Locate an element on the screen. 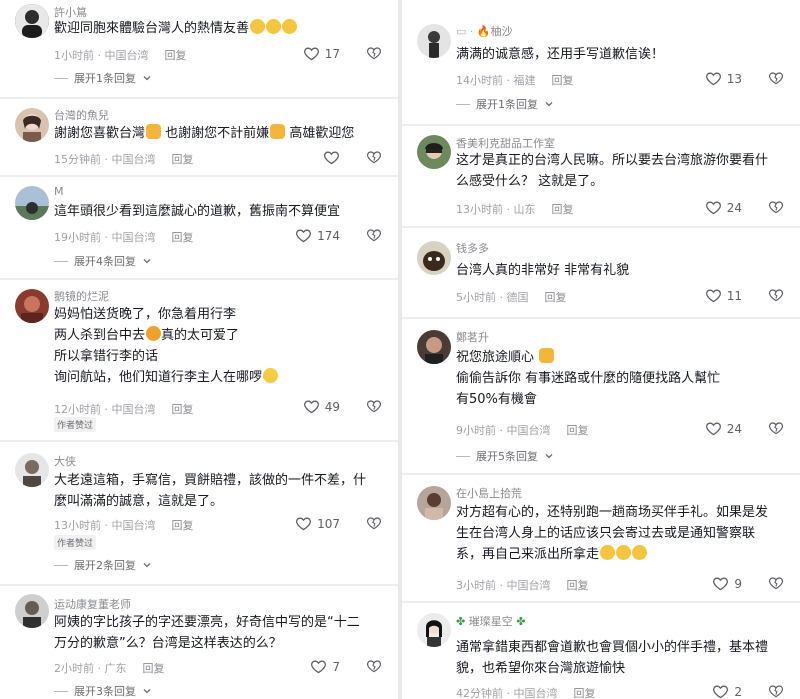 The image size is (800, 699). like-count: 107 is located at coordinates (328, 523).